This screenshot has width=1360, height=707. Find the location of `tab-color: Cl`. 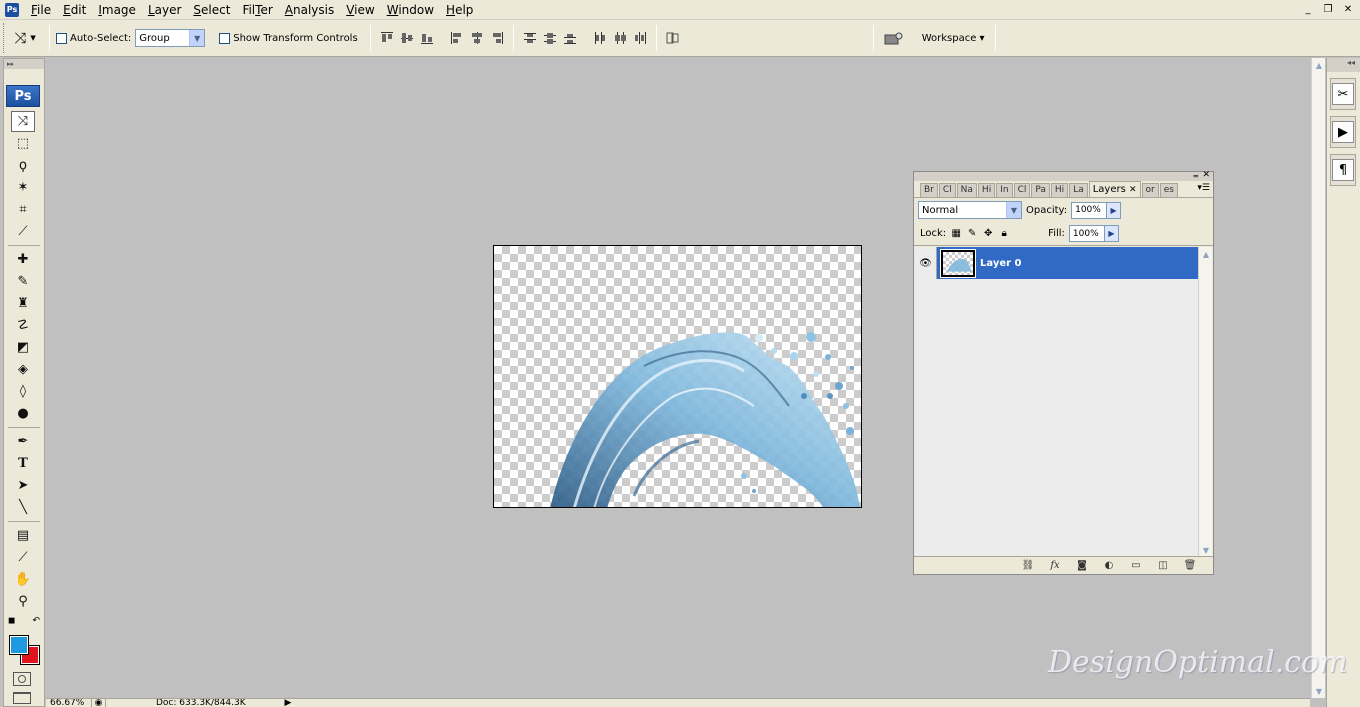

tab-color: Cl is located at coordinates (1022, 190).